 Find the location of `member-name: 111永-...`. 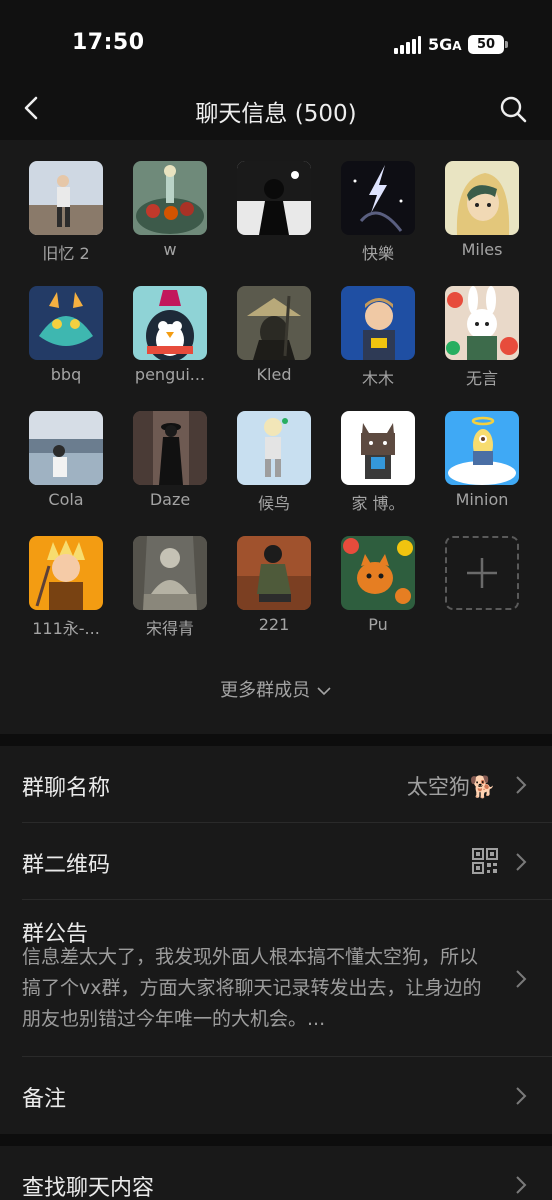

member-name: 111永-... is located at coordinates (66, 628).